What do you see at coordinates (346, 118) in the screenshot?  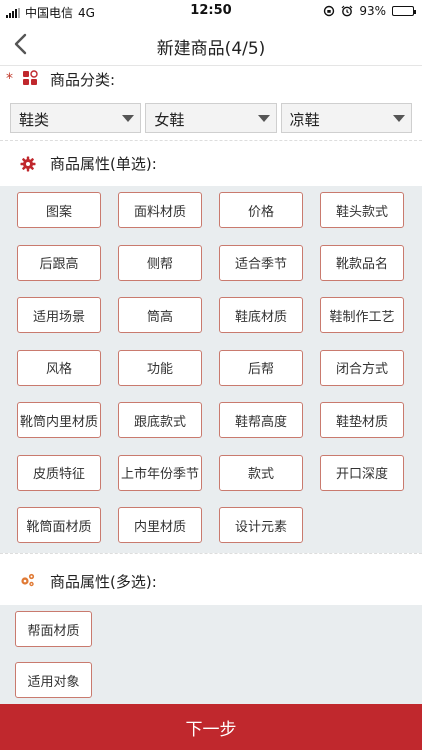 I see `category-select-3: 凉鞋` at bounding box center [346, 118].